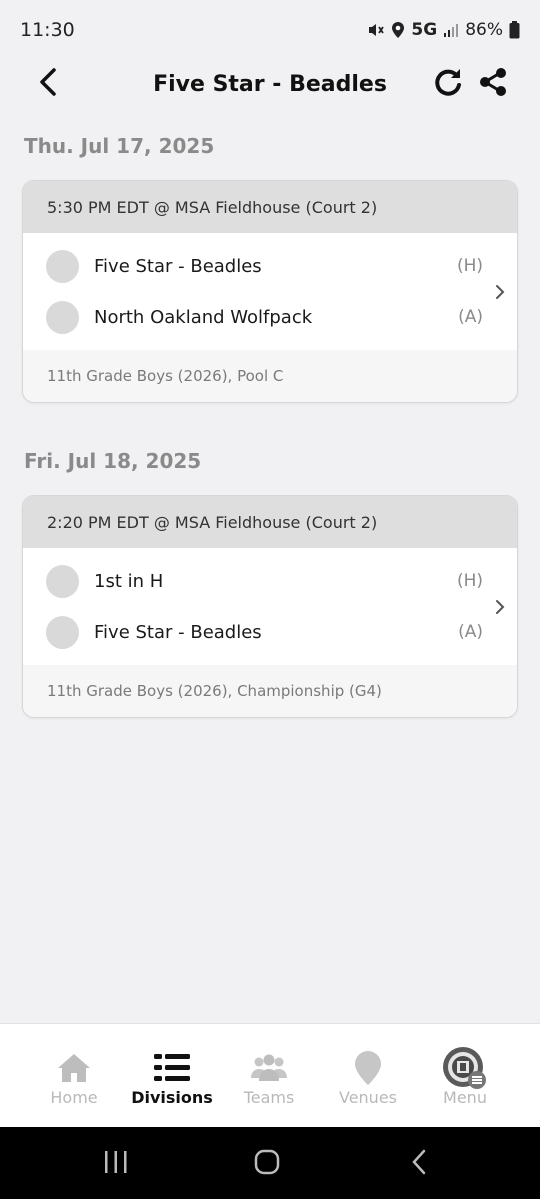 The image size is (540, 1199). What do you see at coordinates (74, 1068) in the screenshot?
I see `home-icon` at bounding box center [74, 1068].